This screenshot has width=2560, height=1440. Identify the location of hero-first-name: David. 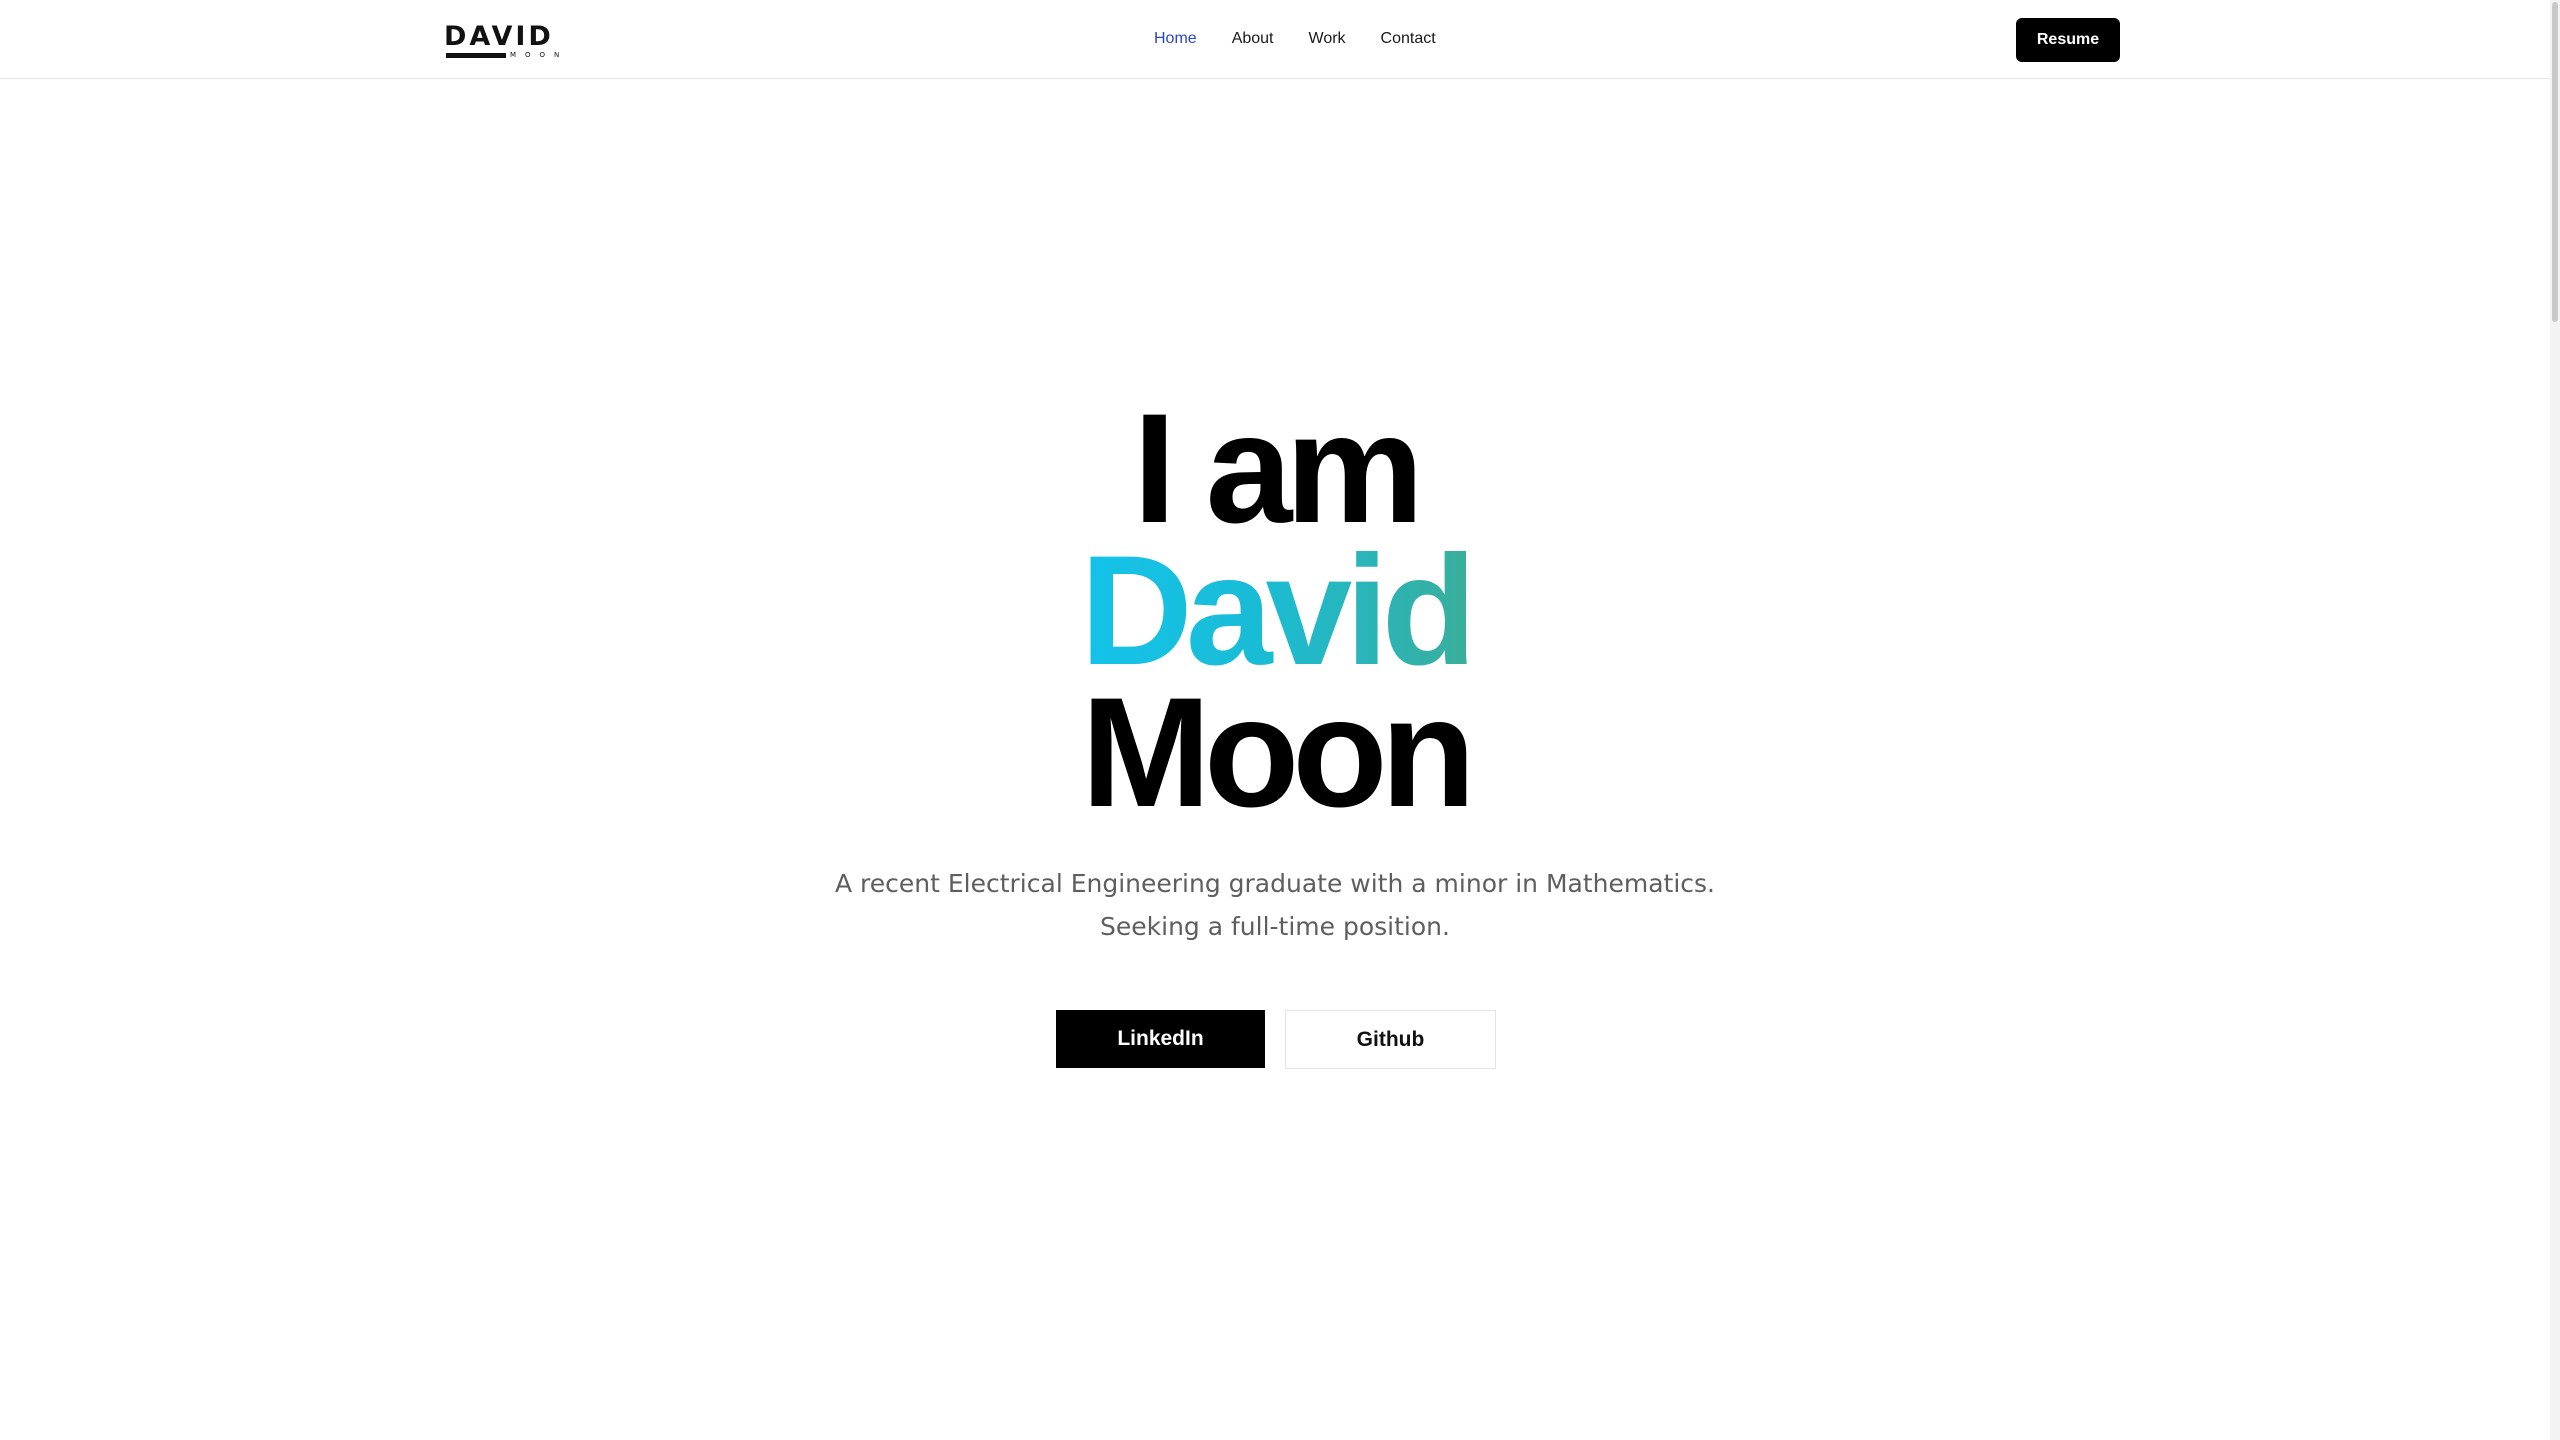
(1278, 611).